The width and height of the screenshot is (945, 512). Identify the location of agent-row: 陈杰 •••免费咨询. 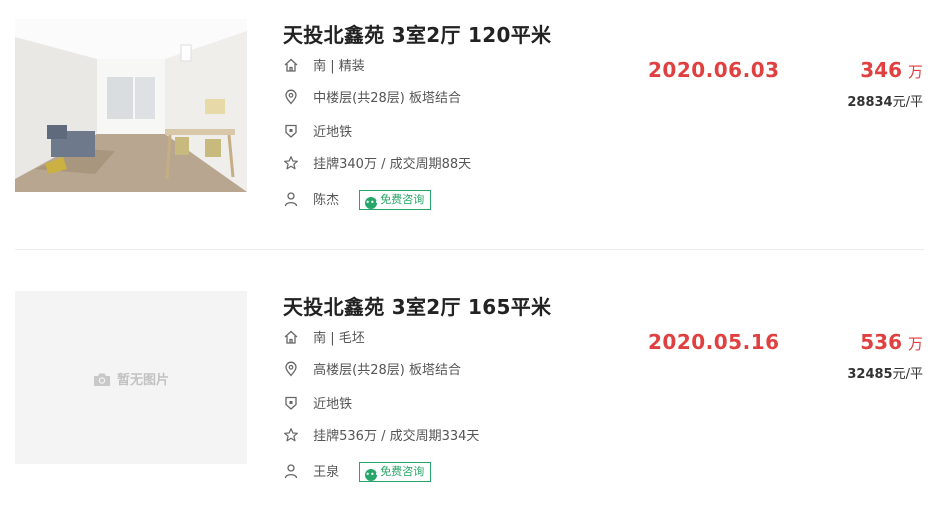
(357, 200).